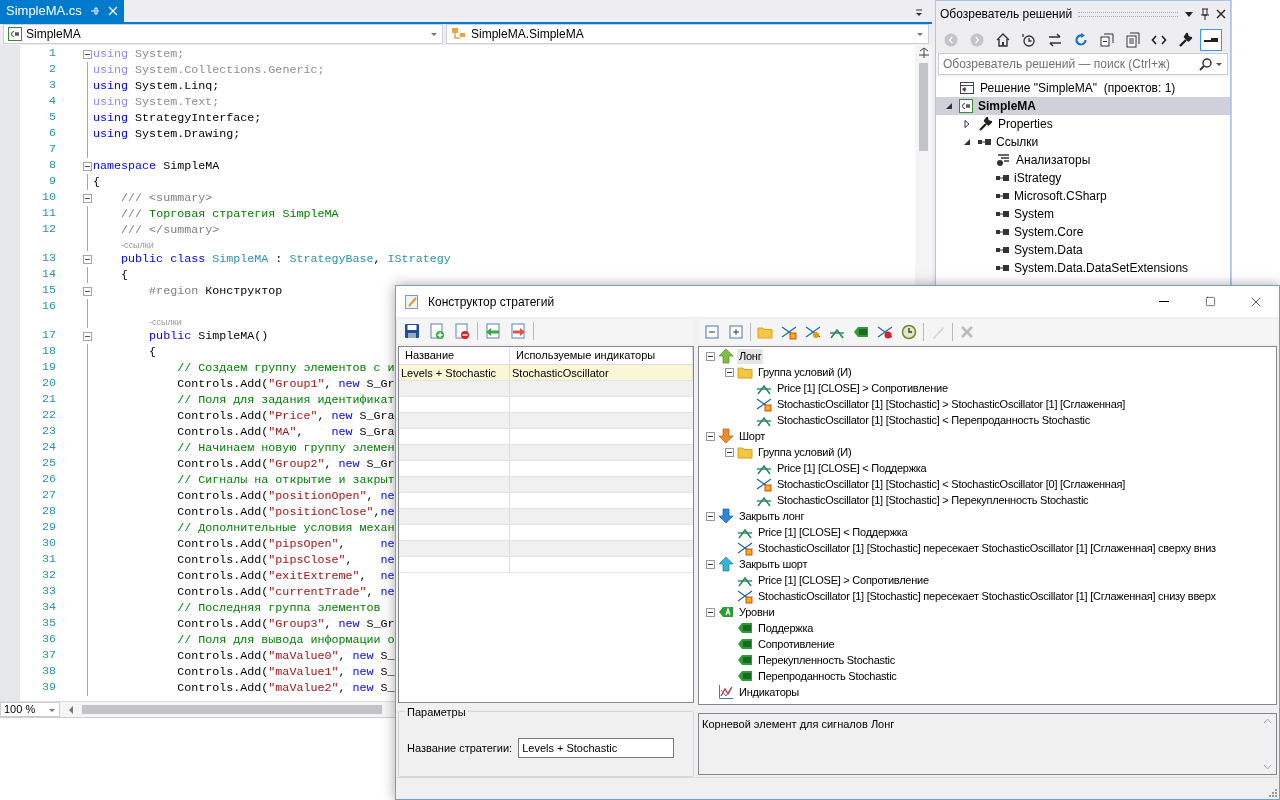 The height and width of the screenshot is (800, 1280). I want to click on document-icon, so click(412, 301).